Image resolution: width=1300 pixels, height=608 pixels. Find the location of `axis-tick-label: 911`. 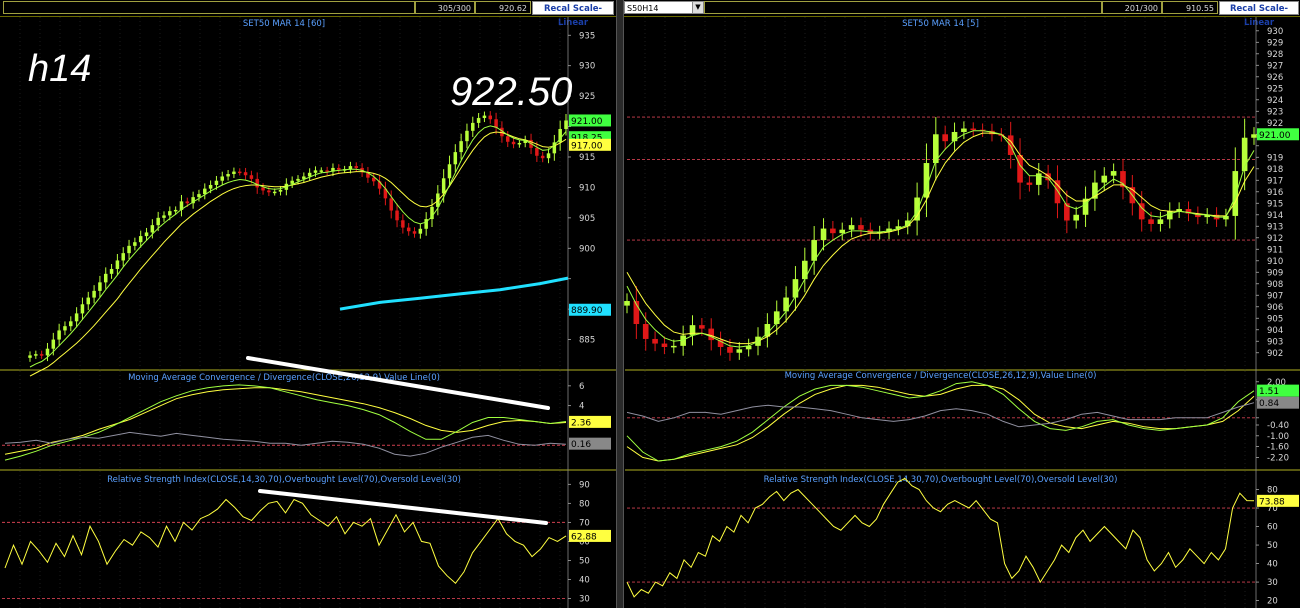

axis-tick-label: 911 is located at coordinates (1275, 250).